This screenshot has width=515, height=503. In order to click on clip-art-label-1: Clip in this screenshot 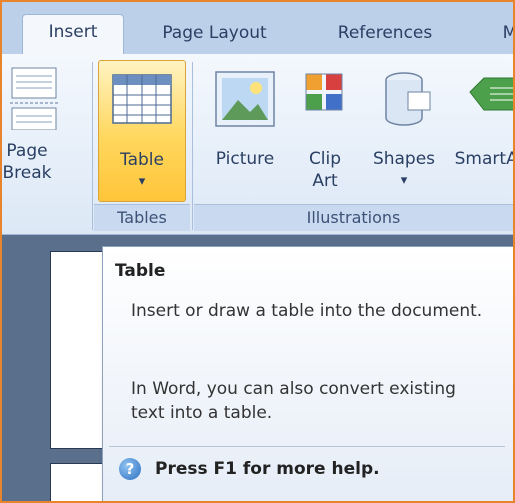, I will do `click(325, 159)`.